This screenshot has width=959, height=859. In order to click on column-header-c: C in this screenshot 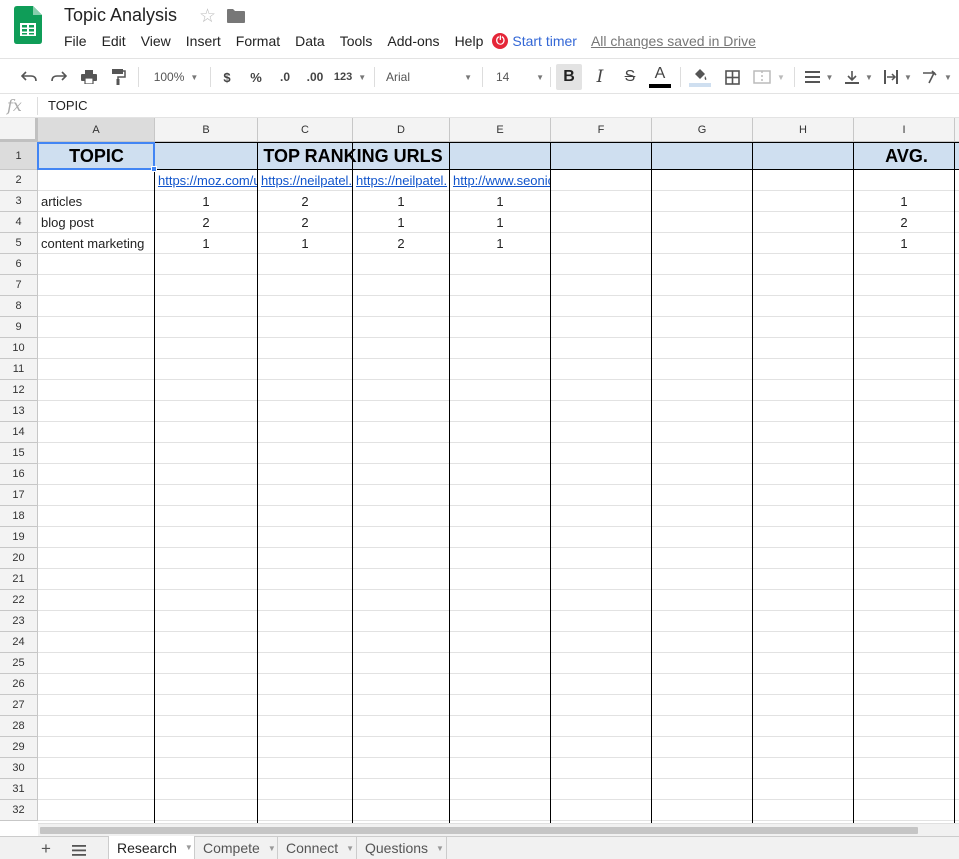, I will do `click(305, 130)`.